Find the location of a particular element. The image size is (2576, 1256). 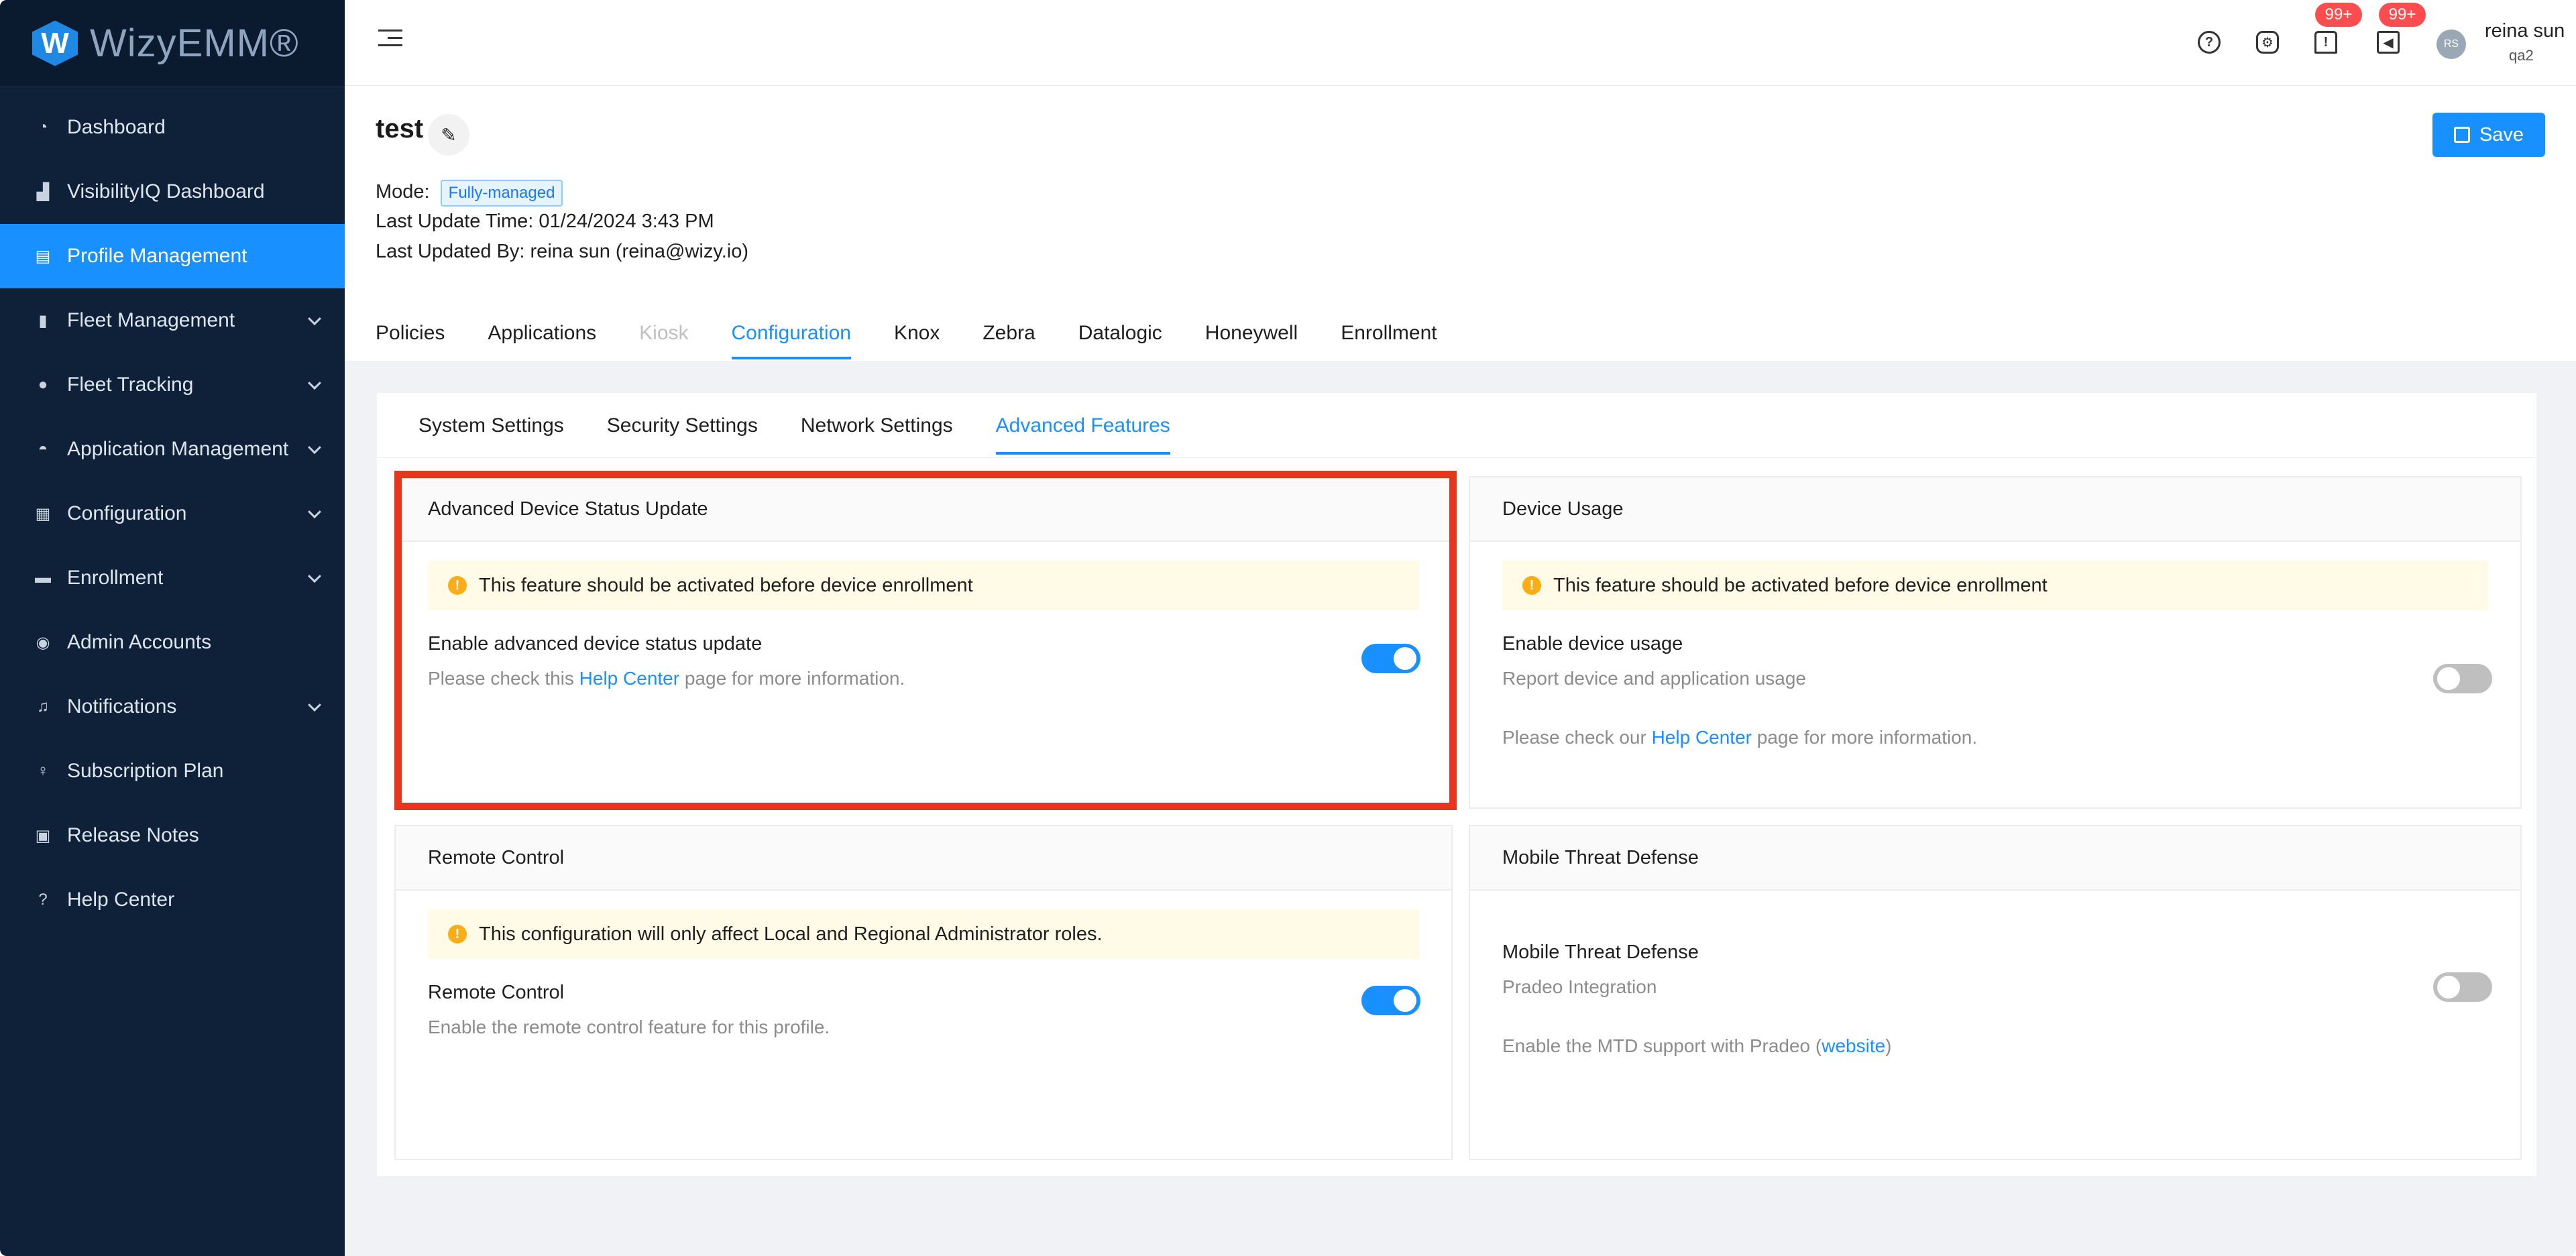

tab-network-settings: Network Settings is located at coordinates (877, 434).